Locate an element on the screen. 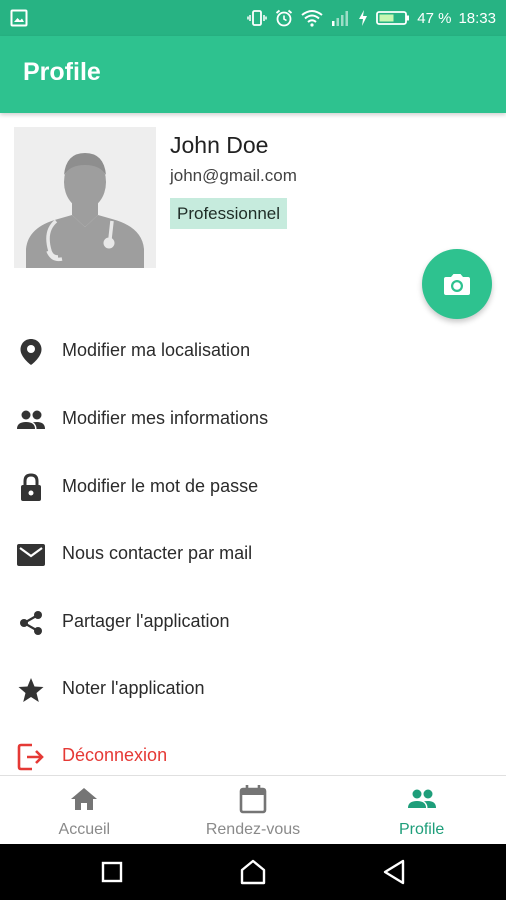  menu-item-contact: Nous contacter par mail is located at coordinates (253, 554).